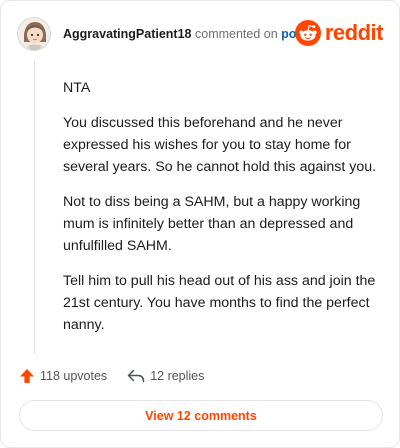 The image size is (400, 448). What do you see at coordinates (236, 34) in the screenshot?
I see `byline-action-text: commented on` at bounding box center [236, 34].